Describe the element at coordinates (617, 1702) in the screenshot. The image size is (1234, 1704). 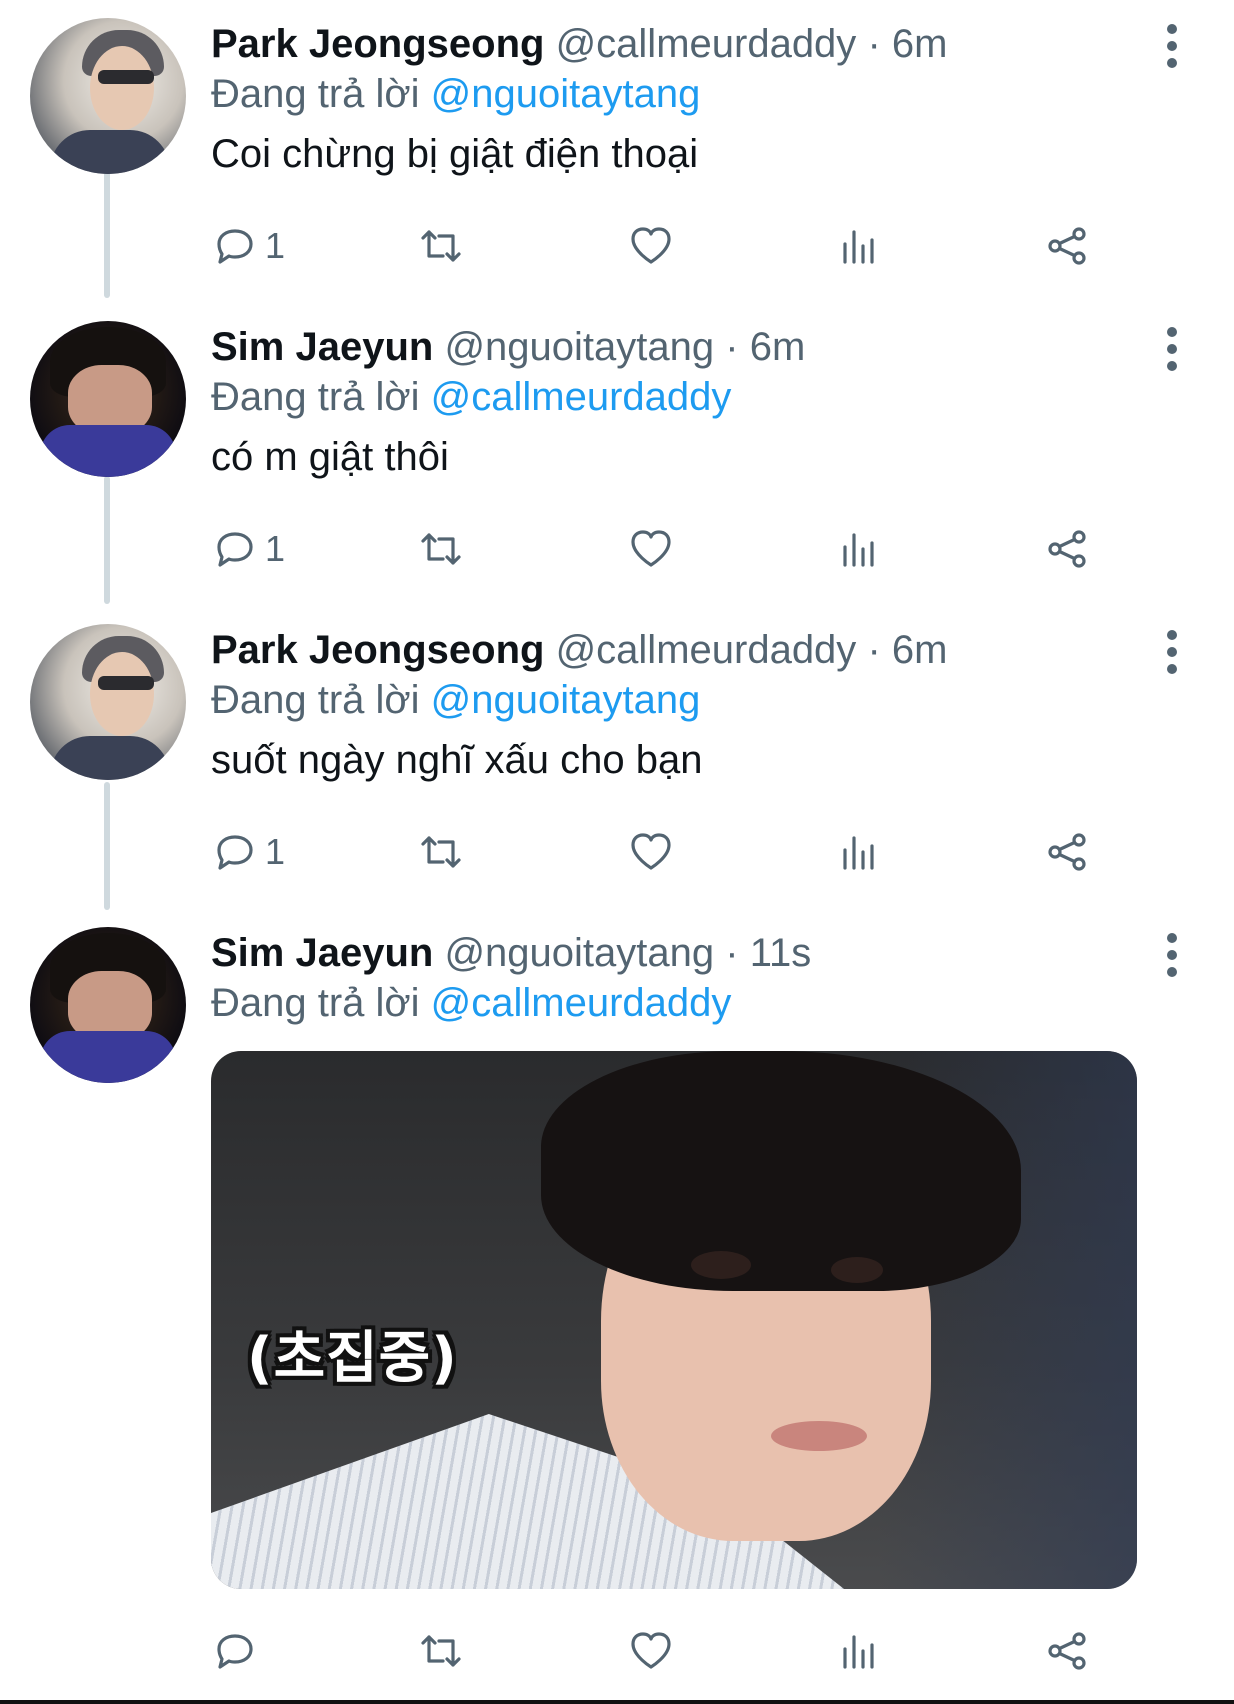
I see `divider` at that location.